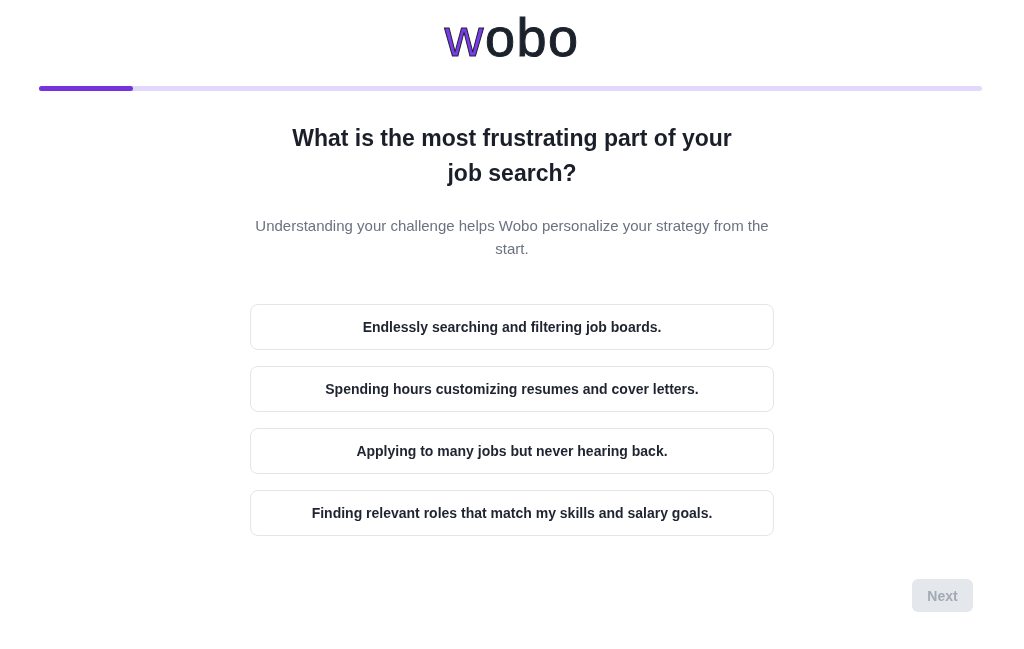 The height and width of the screenshot is (649, 1024). I want to click on answer-option: Applying to many jobs but never hearing back., so click(512, 451).